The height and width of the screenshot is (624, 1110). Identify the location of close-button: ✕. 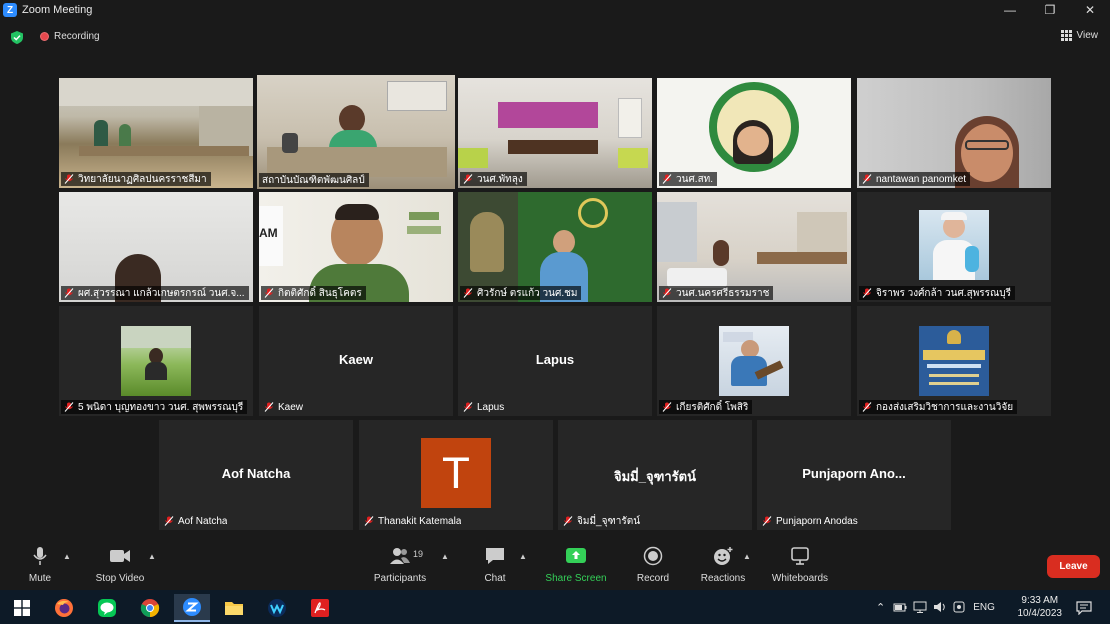
(1090, 10).